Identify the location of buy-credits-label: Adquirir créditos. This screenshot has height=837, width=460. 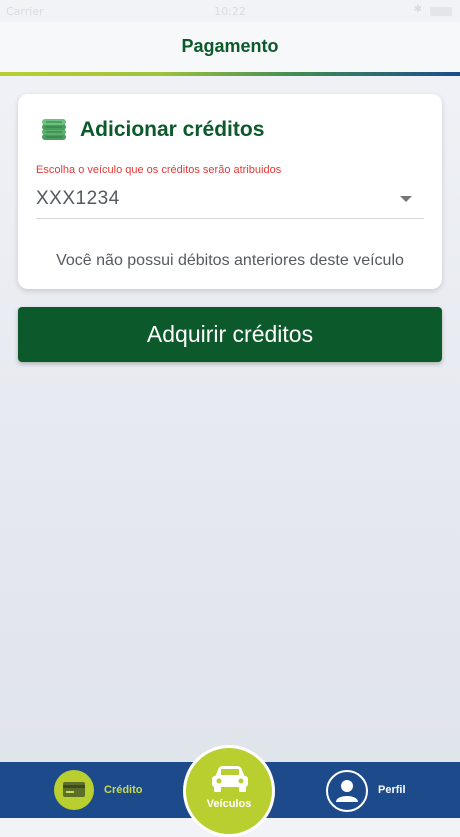
(230, 334).